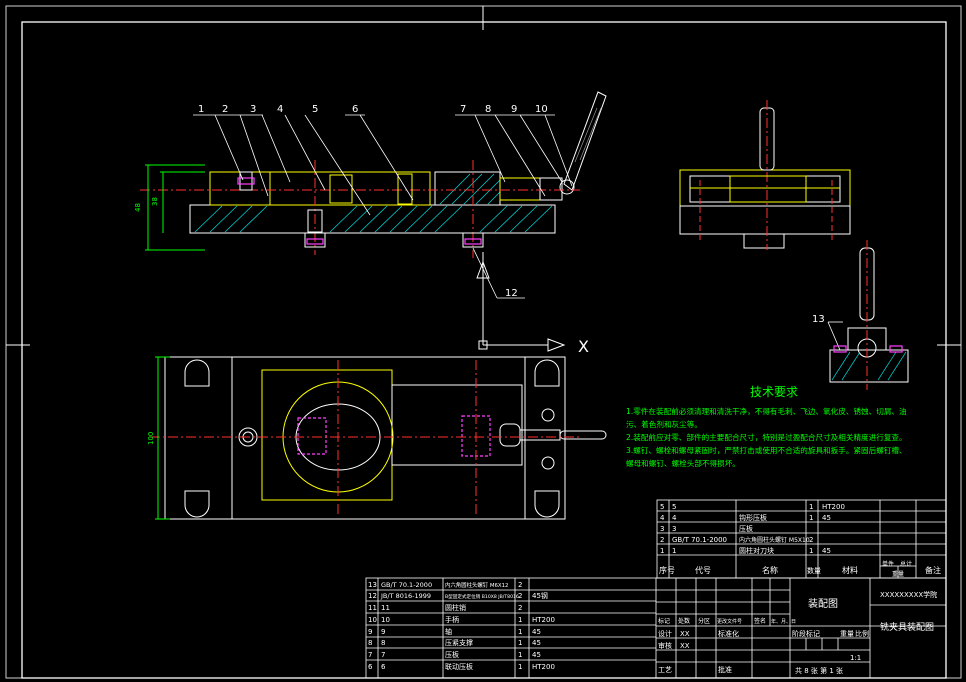 This screenshot has height=682, width=966. I want to click on bom-l-r6-mat: HT200, so click(543, 667).